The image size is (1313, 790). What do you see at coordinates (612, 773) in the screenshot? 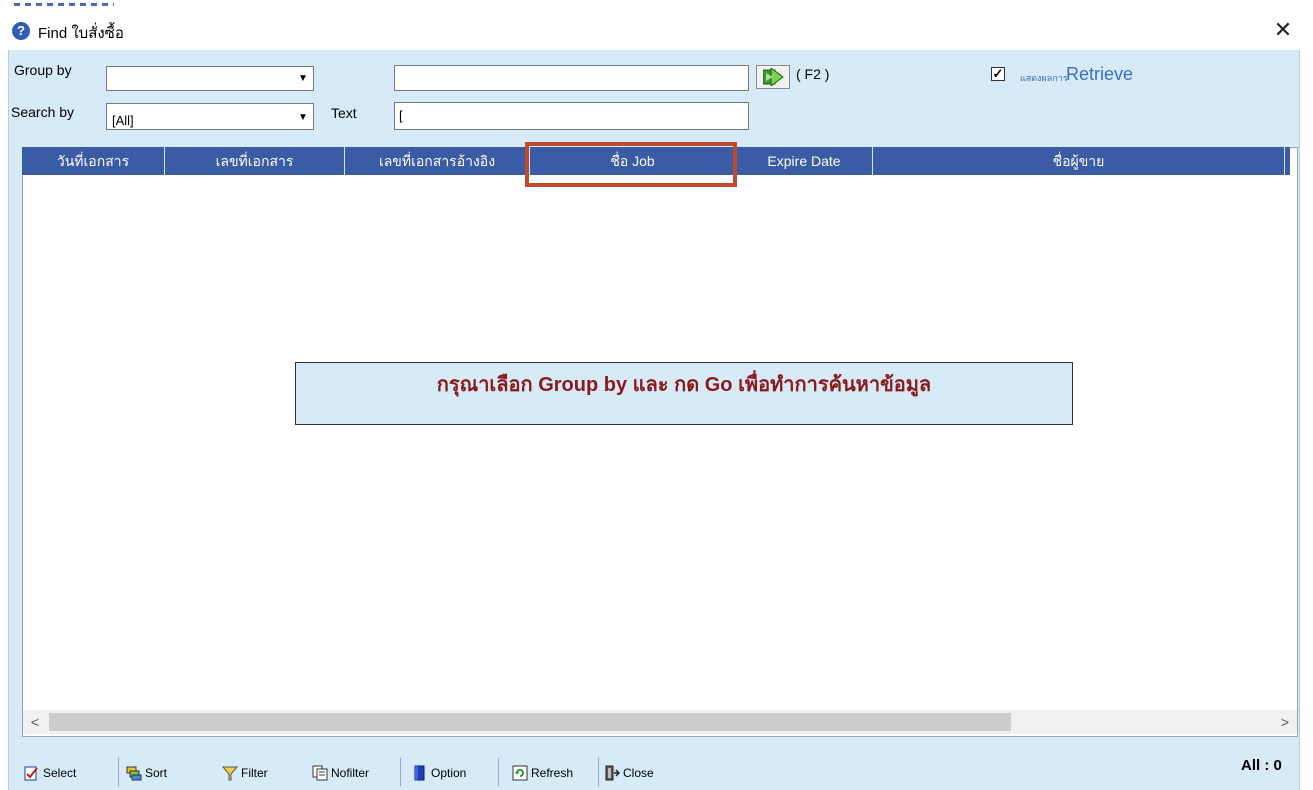
I see `exit-door-icon` at bounding box center [612, 773].